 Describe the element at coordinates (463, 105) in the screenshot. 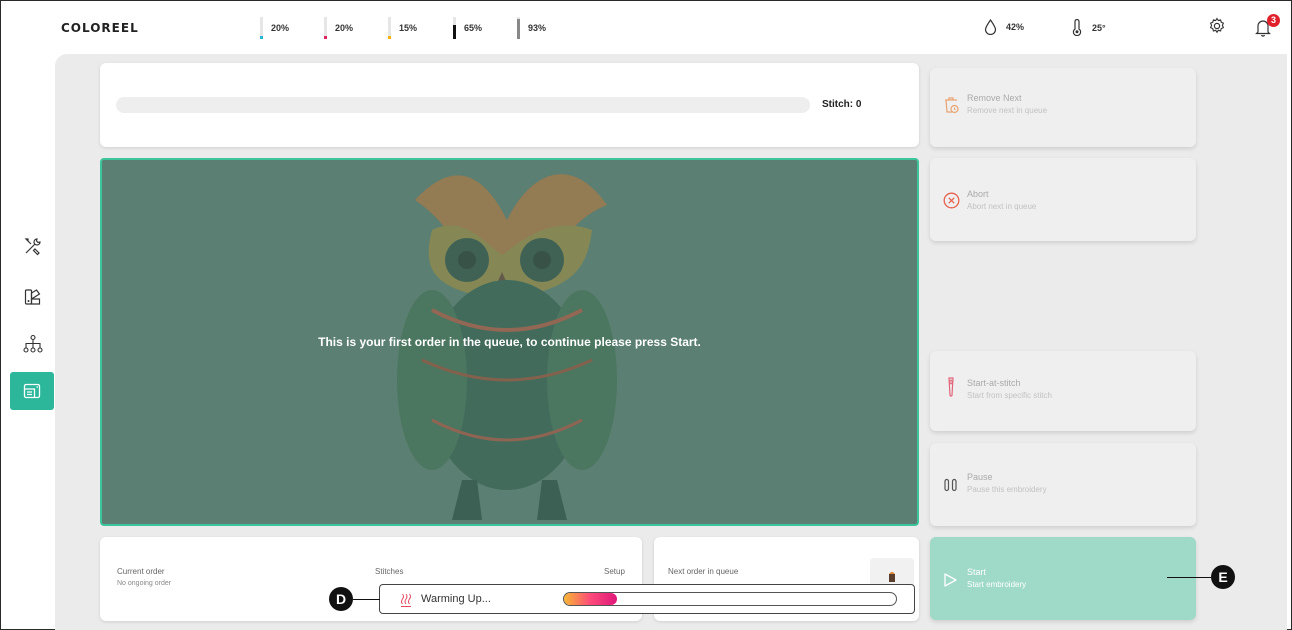

I see `stitch-progress-bar` at that location.